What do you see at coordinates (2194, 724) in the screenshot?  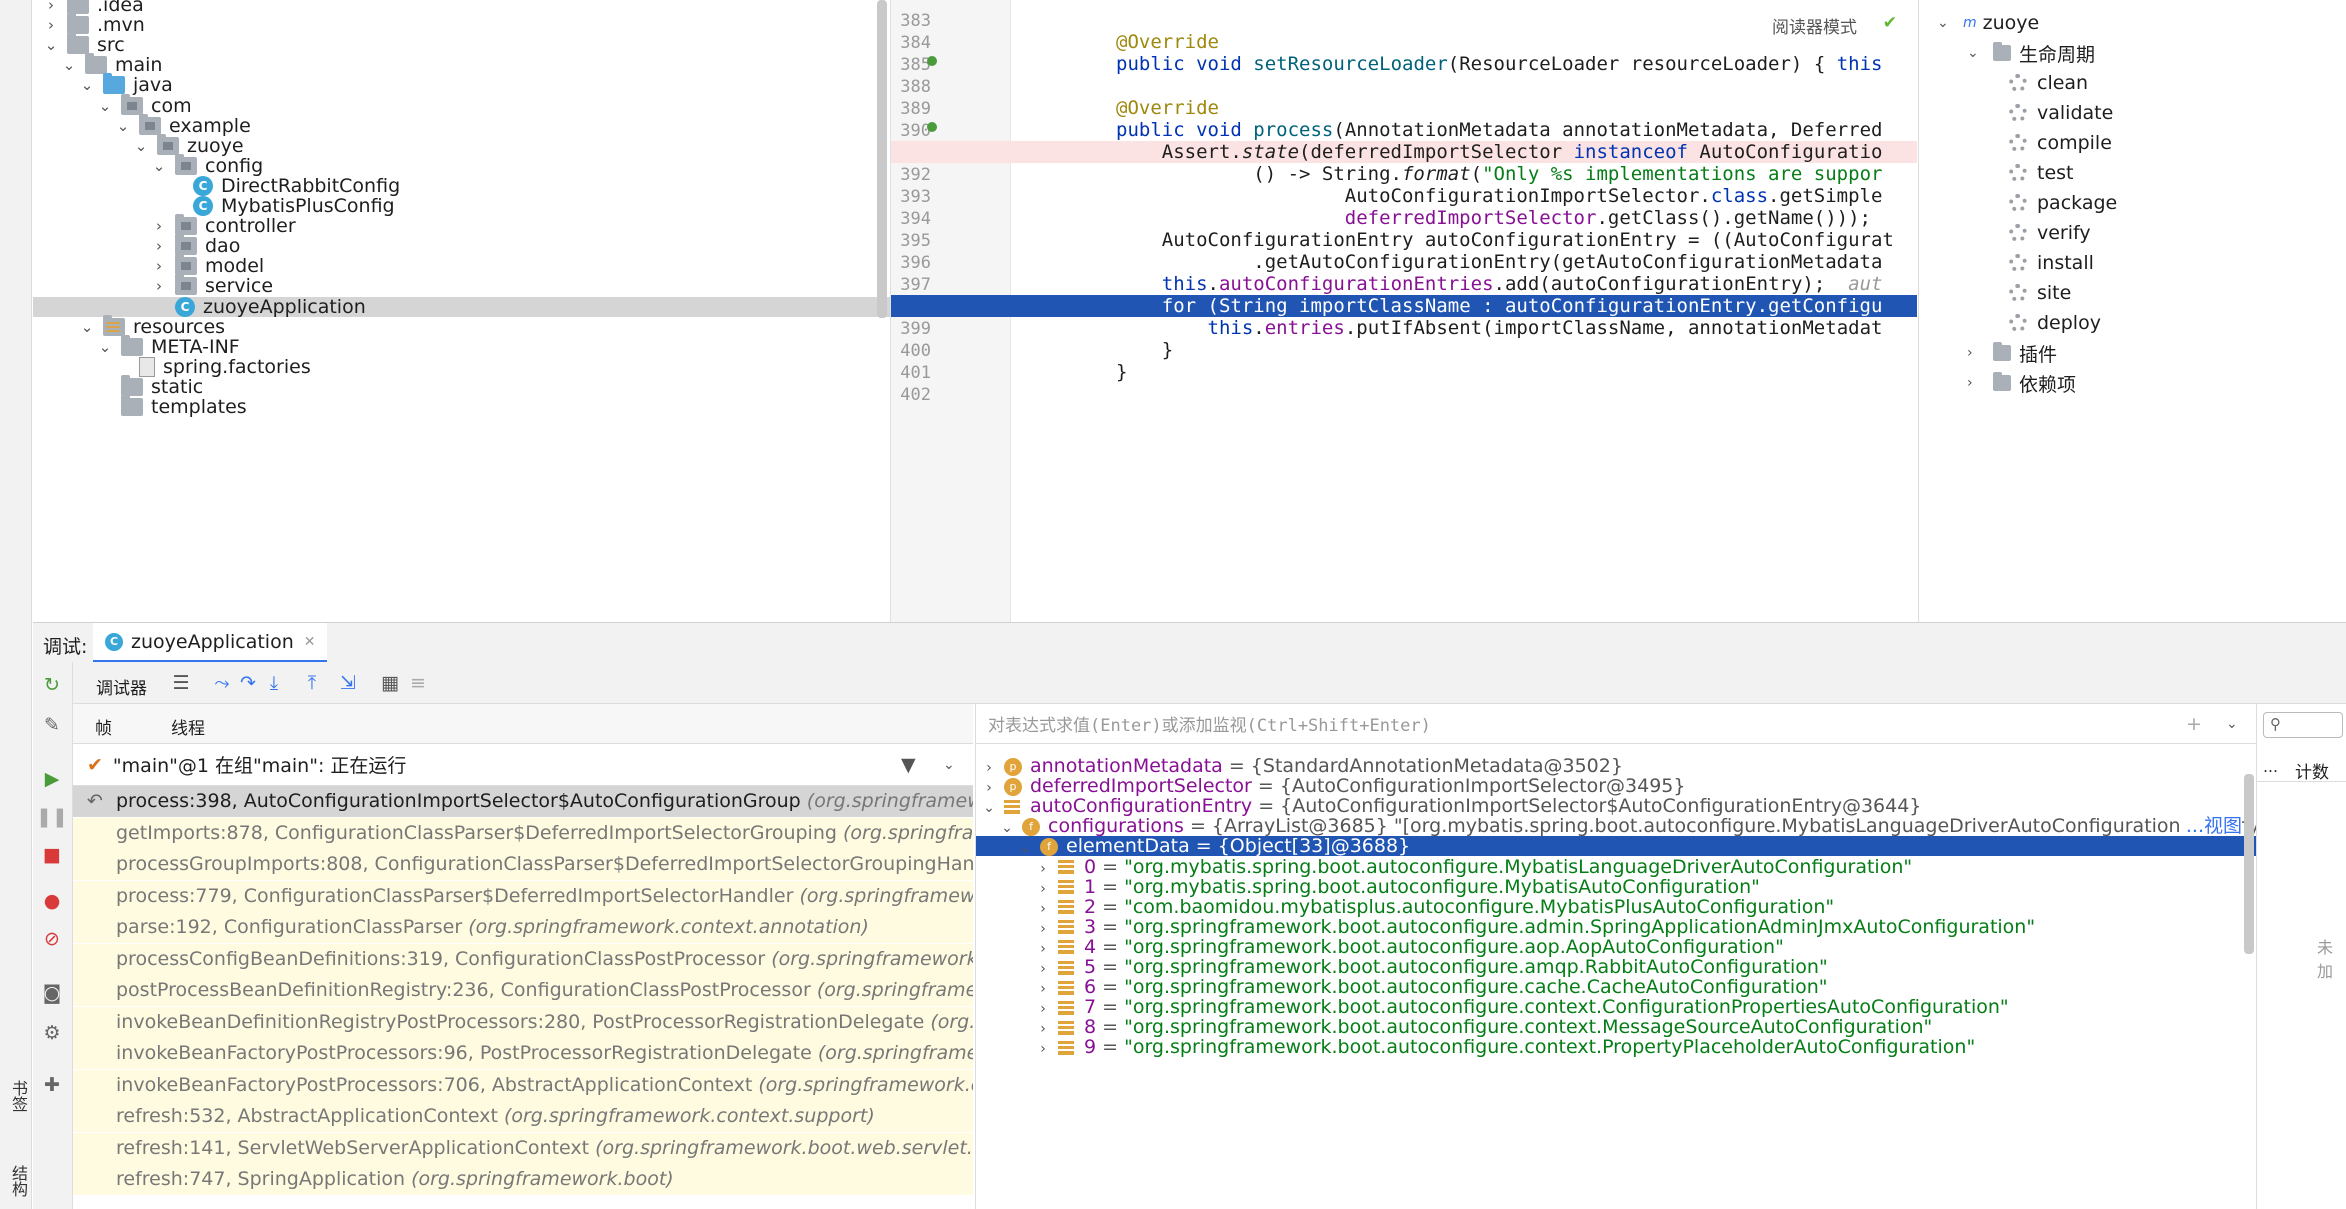 I see `add-watch-icon: +` at bounding box center [2194, 724].